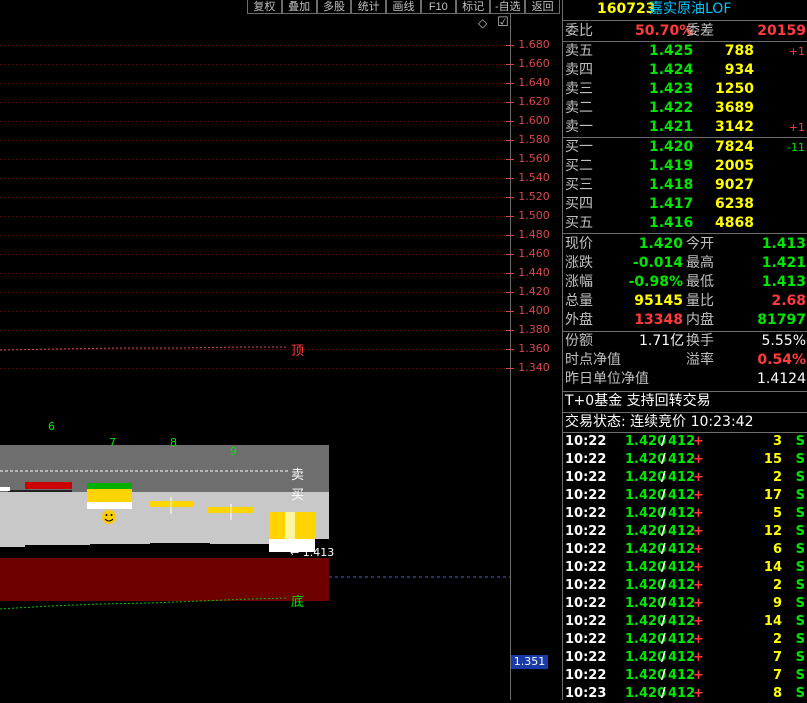 The height and width of the screenshot is (703, 807). I want to click on toolbar-draw-line-button: 画线, so click(403, 7).